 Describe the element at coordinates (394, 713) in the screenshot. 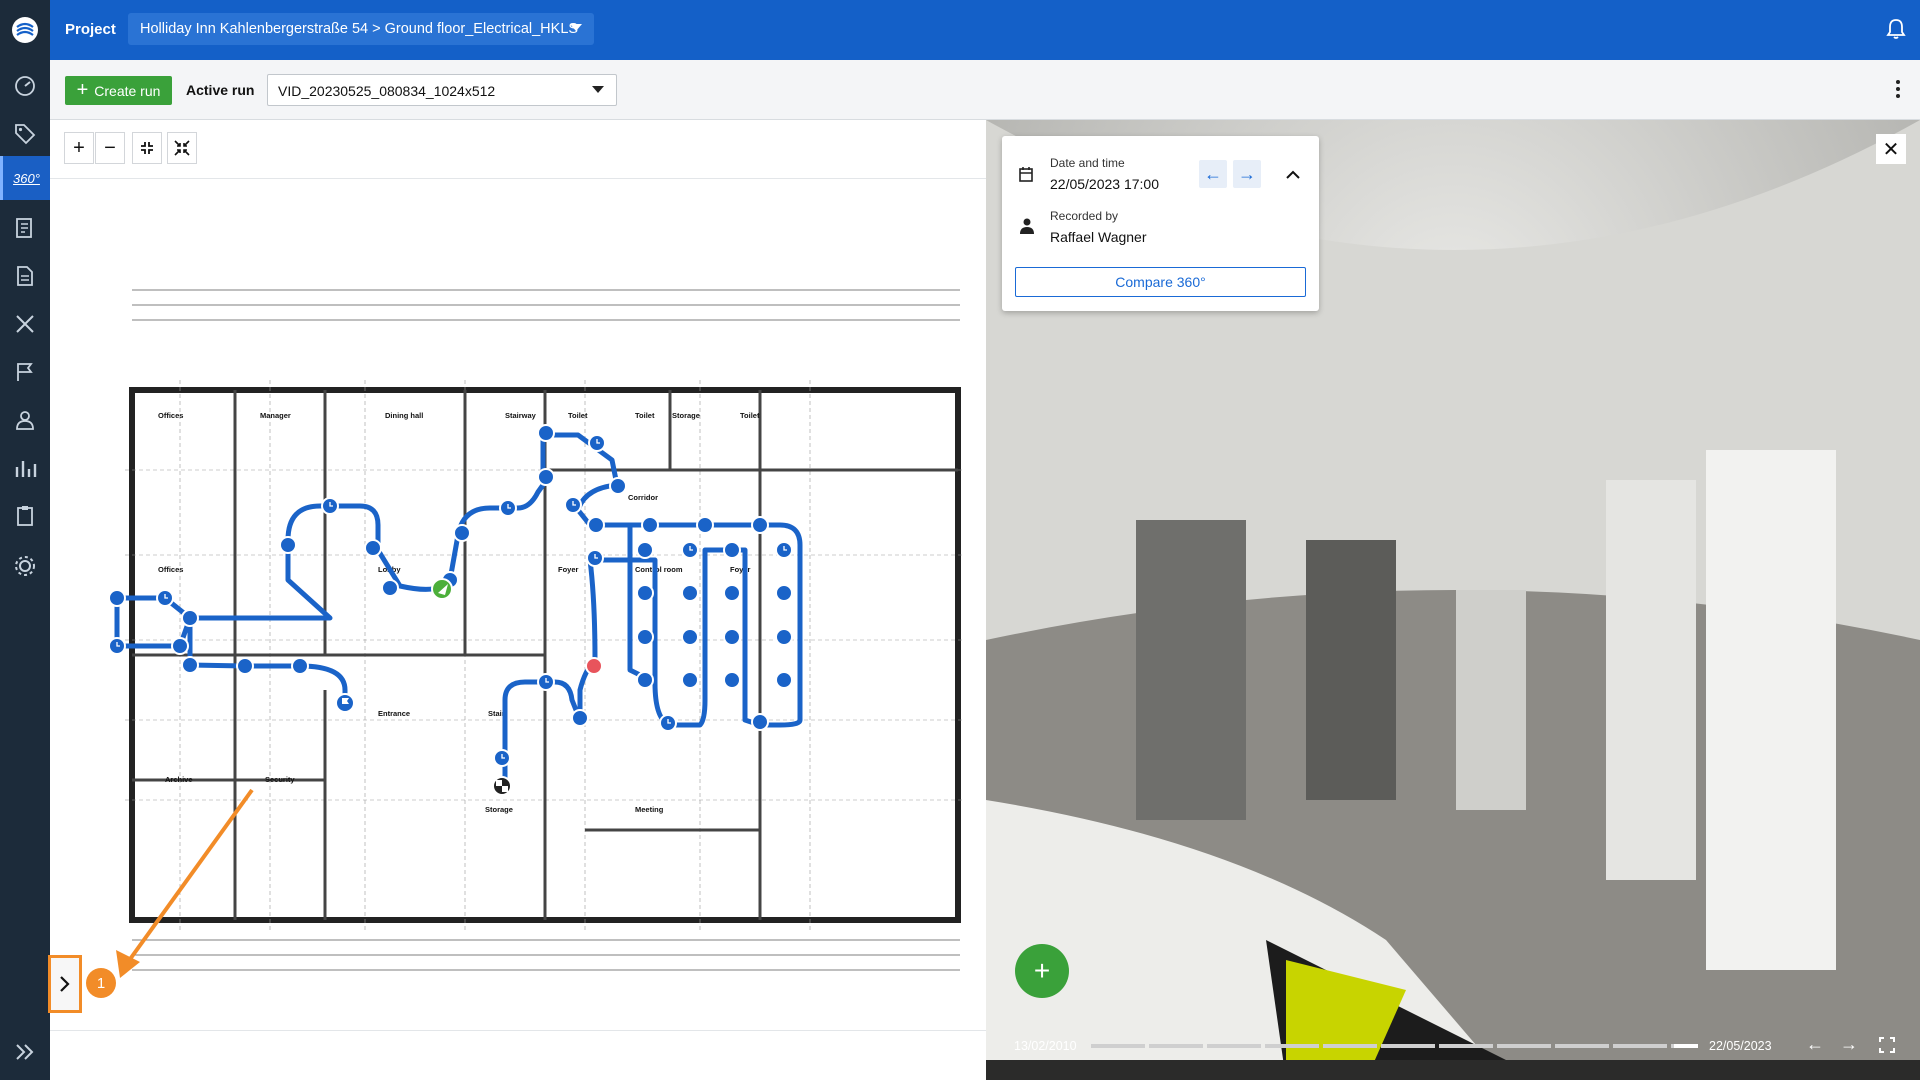

I see `room-label: Entrance` at that location.